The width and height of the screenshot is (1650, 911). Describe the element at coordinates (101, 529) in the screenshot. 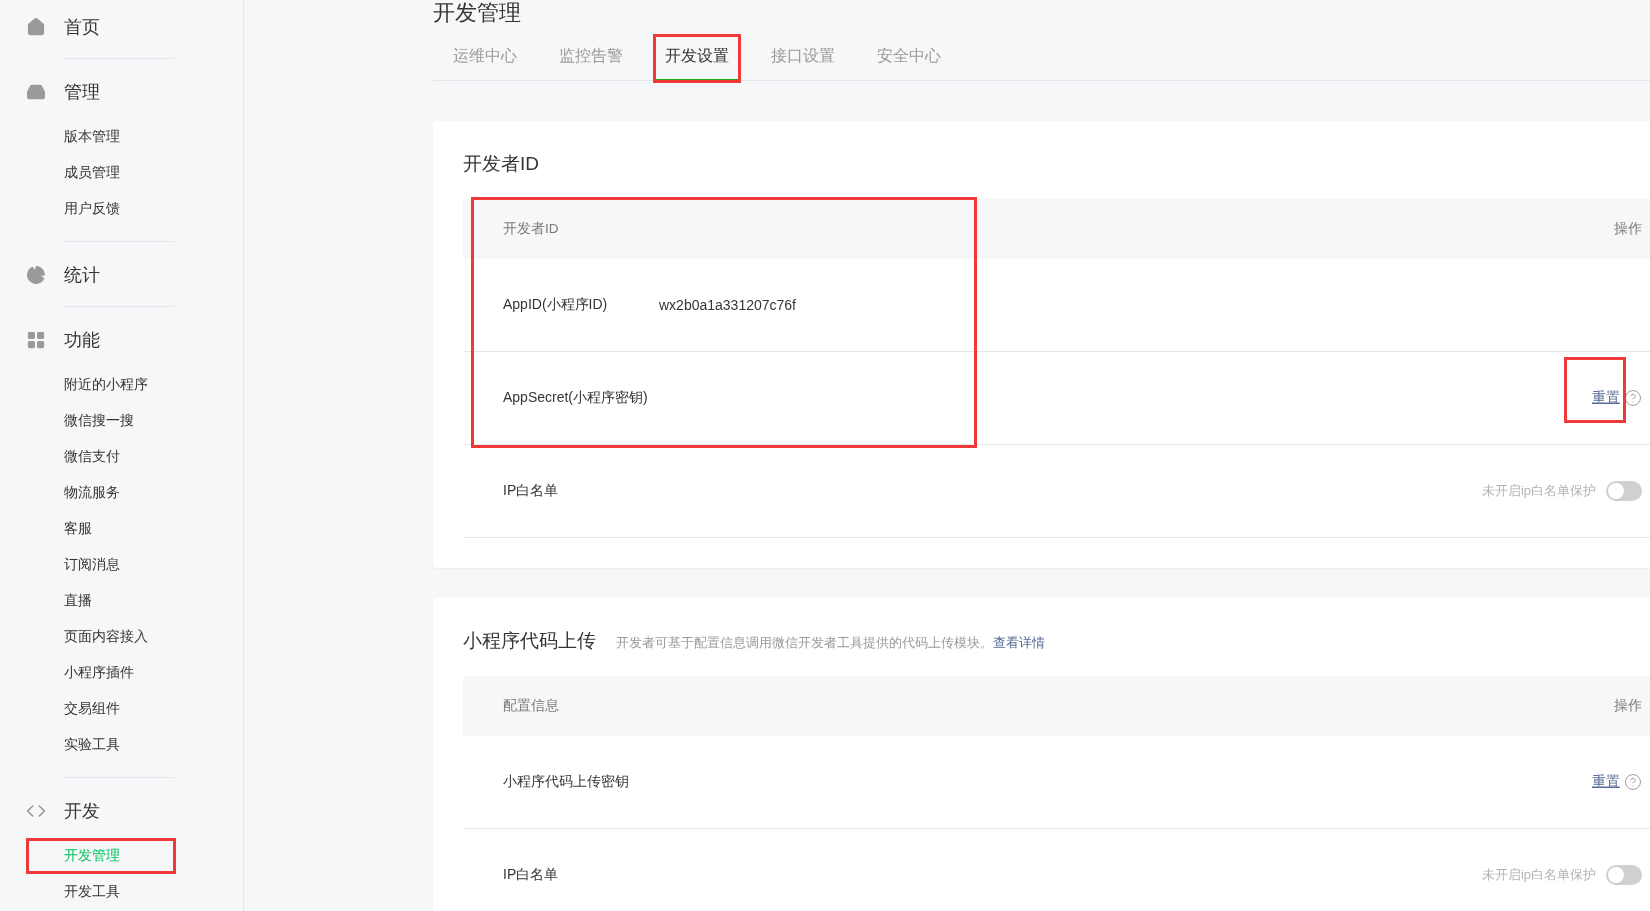

I see `sidebar-item: 客服` at that location.